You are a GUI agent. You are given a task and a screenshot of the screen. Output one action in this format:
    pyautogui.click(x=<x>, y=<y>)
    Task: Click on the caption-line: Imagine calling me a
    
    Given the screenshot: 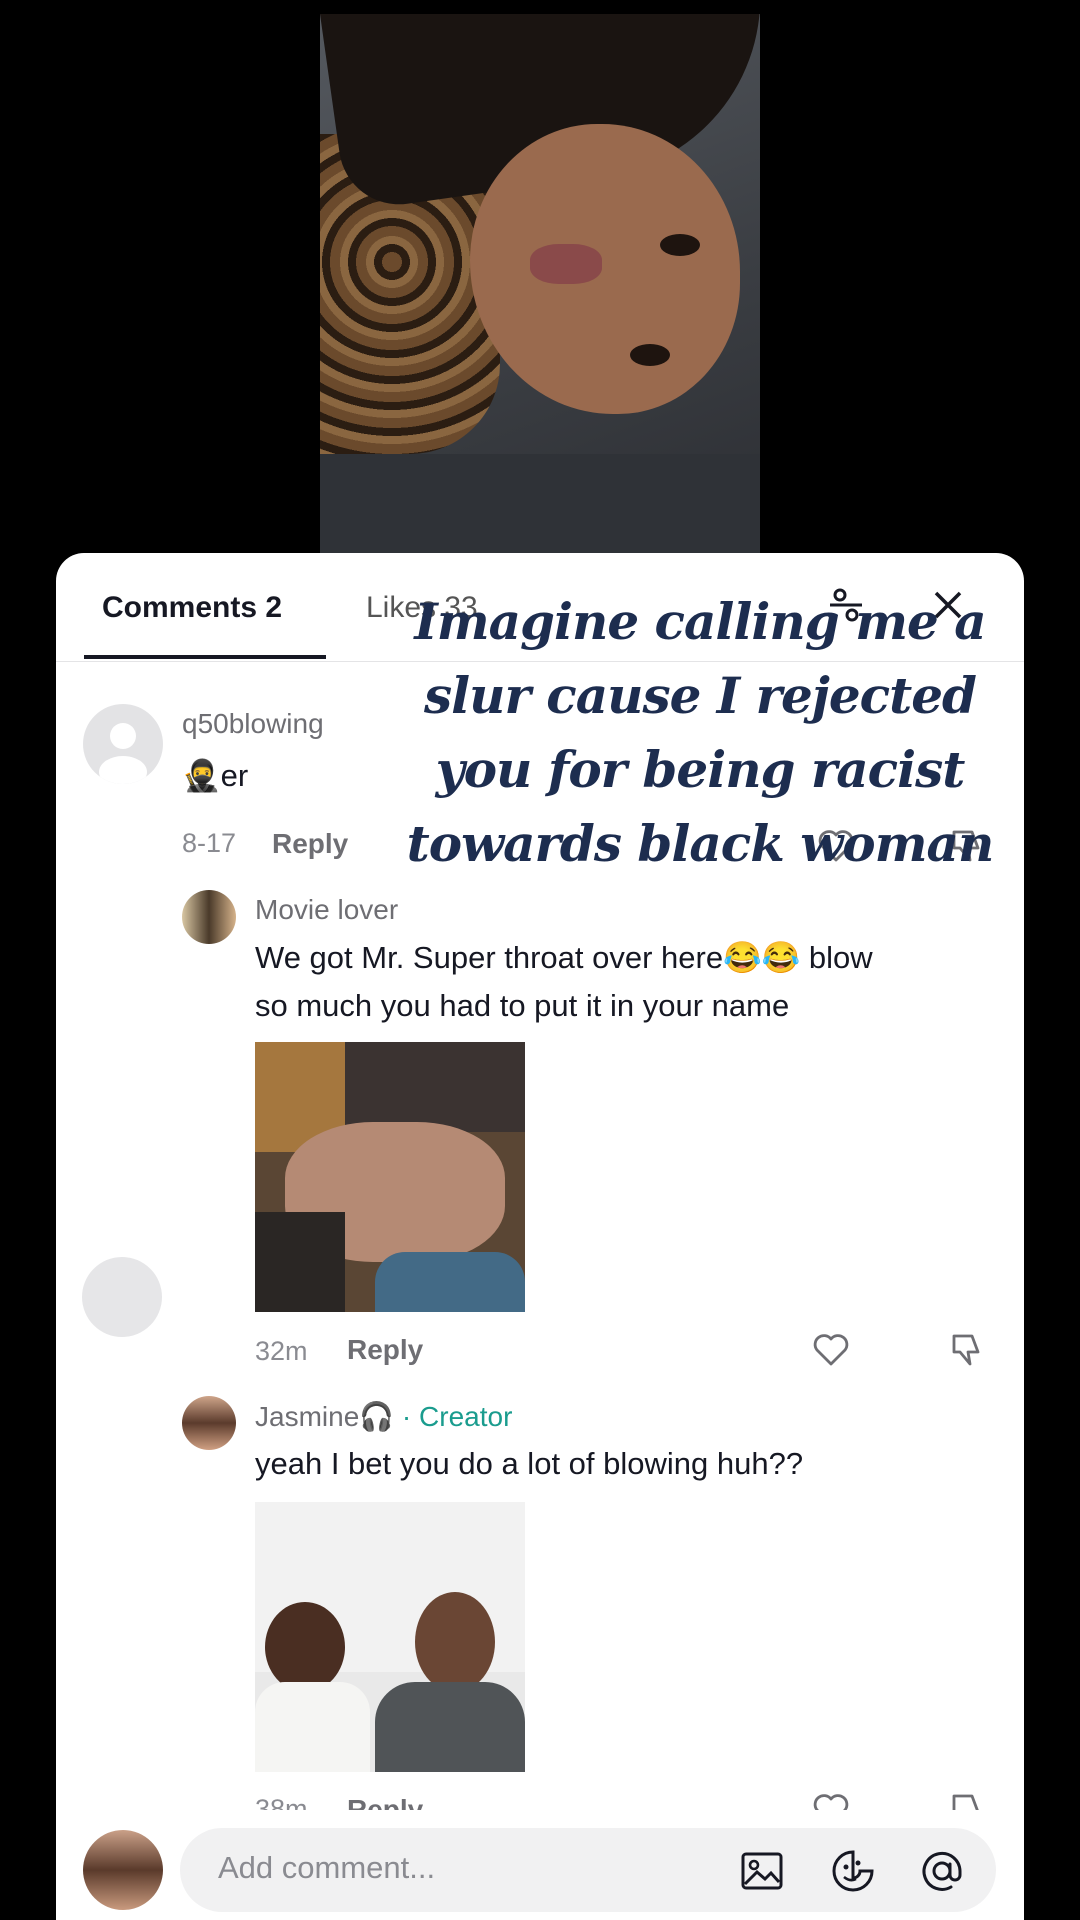 What is the action you would take?
    pyautogui.click(x=700, y=621)
    